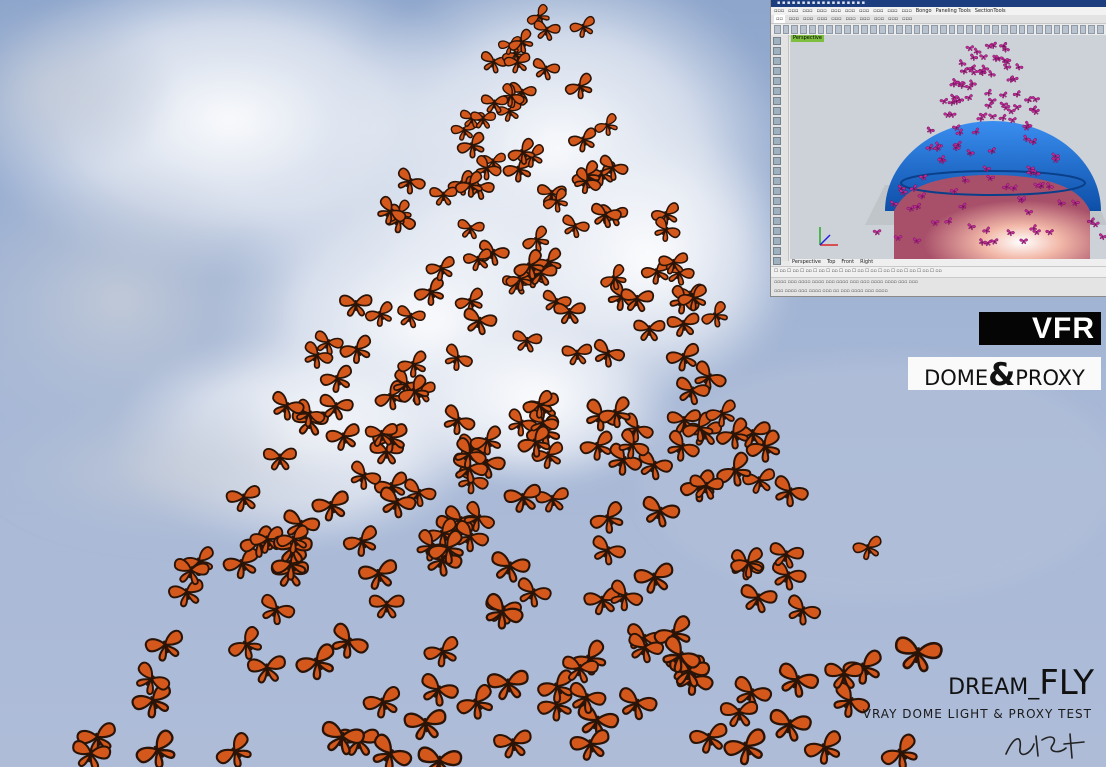 The height and width of the screenshot is (767, 1106). I want to click on inset-titlebar: ▪ ▪ ▪ ▪ ▪ ▪ ▪ ▪ ▪ ▪ ▪ ▪ ▪ ▪ ▪ ▪ ▪ ▪, so click(938, 3).